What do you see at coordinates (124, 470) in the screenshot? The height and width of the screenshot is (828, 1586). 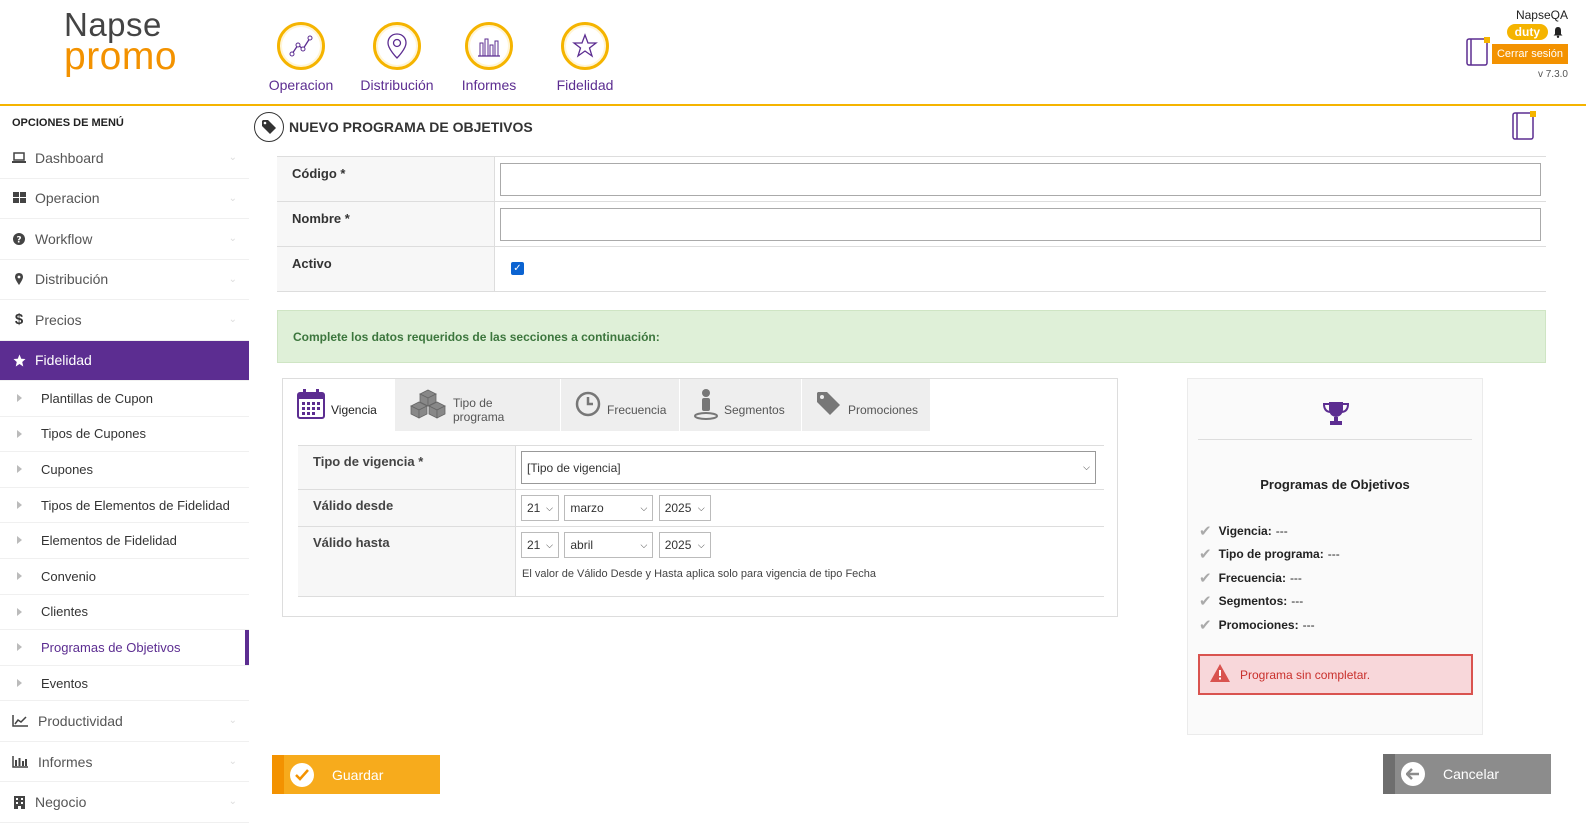 I see `sidebar-subitem: Cupones` at bounding box center [124, 470].